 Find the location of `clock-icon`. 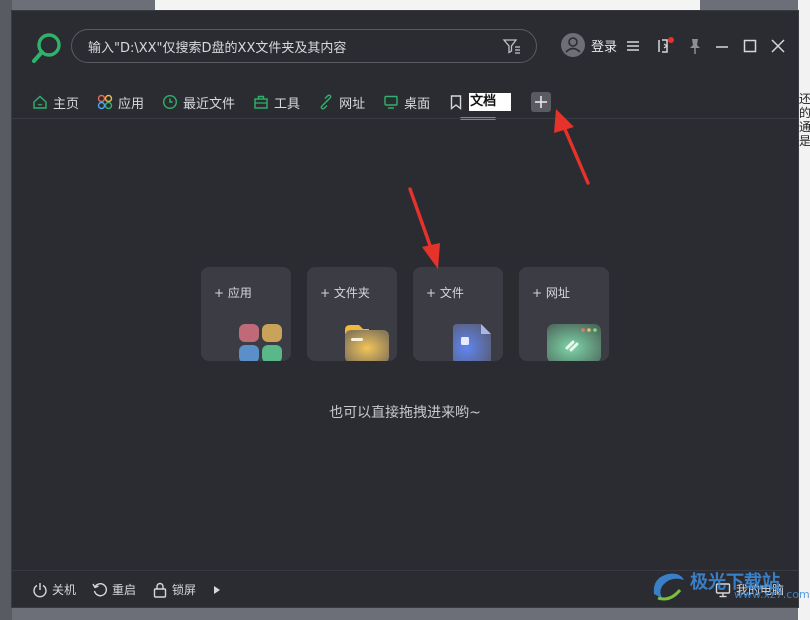

clock-icon is located at coordinates (170, 102).